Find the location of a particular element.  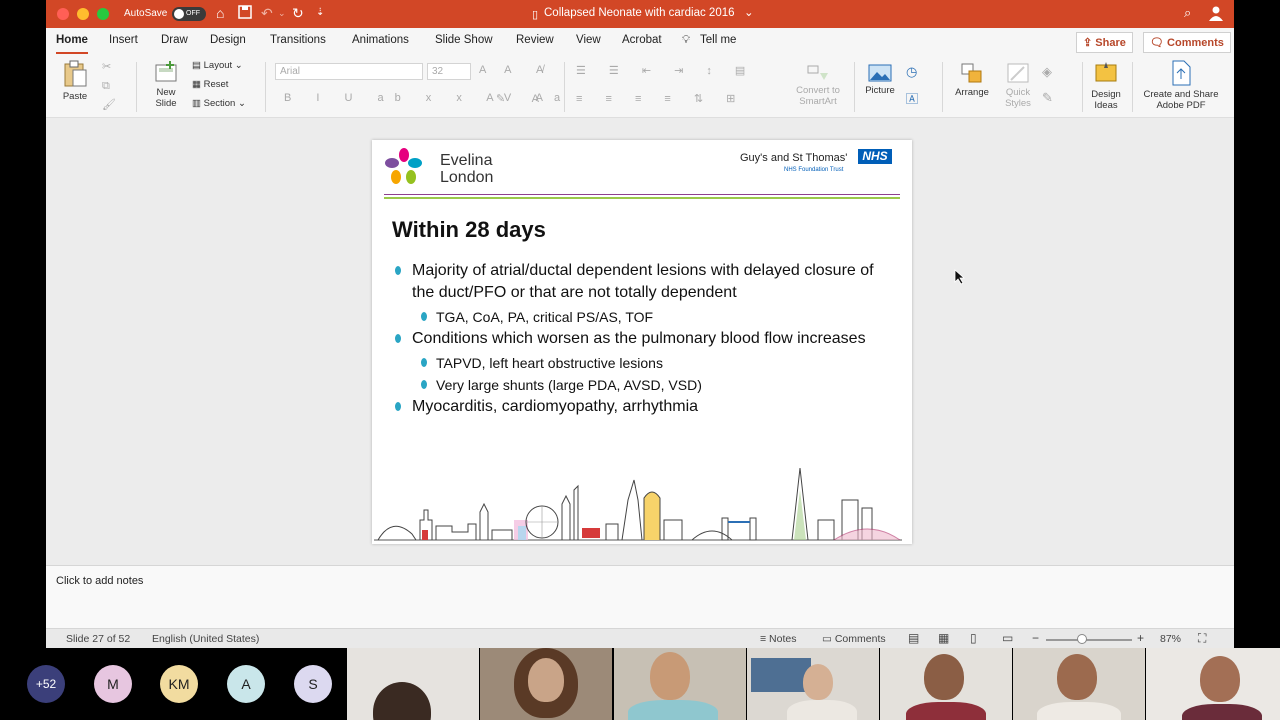

trust-name: Guy's and St Thomas' is located at coordinates (794, 158).